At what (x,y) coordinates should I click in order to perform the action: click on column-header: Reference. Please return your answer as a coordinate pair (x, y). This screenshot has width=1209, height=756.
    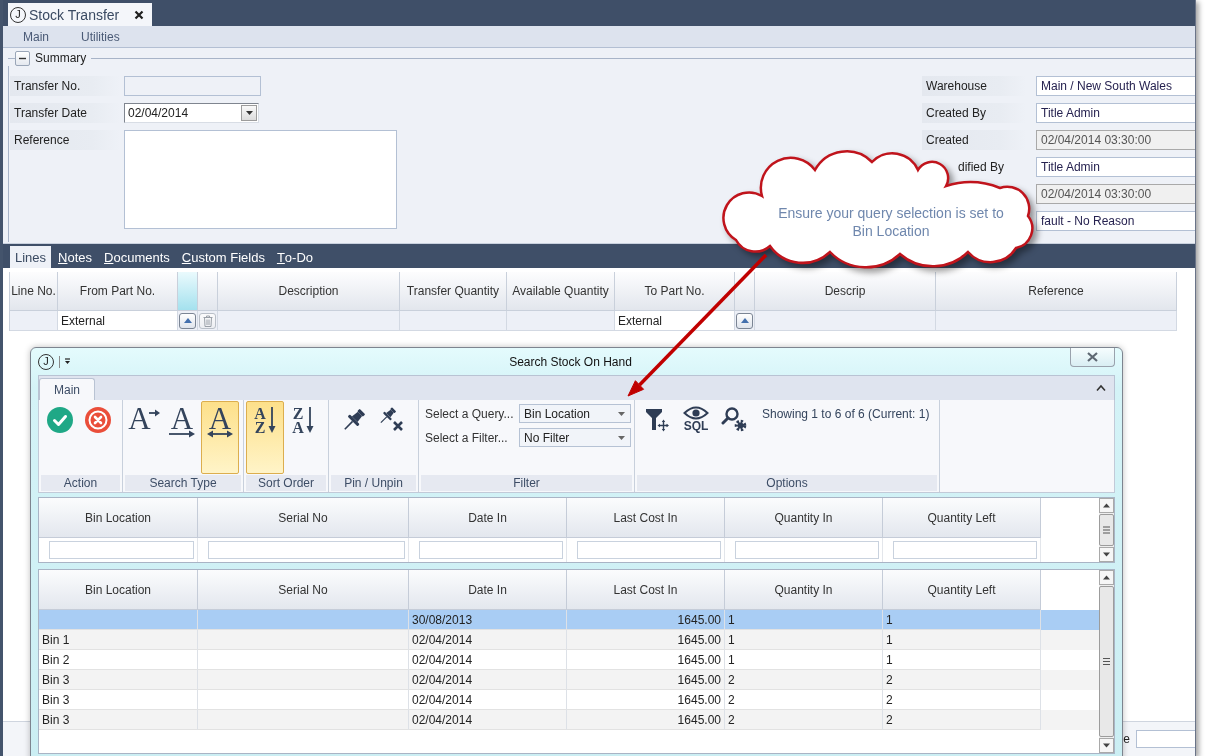
    Looking at the image, I should click on (1056, 291).